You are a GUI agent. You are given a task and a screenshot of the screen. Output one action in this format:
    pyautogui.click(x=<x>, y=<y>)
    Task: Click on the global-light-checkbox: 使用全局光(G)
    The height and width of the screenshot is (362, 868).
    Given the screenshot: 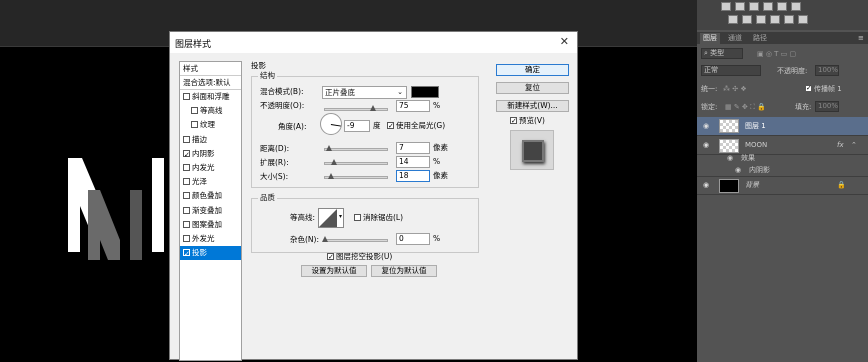 What is the action you would take?
    pyautogui.click(x=416, y=126)
    